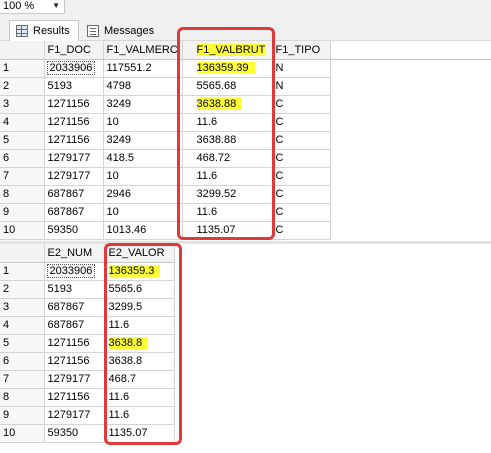  I want to click on cell-doc: 59350, so click(74, 230).